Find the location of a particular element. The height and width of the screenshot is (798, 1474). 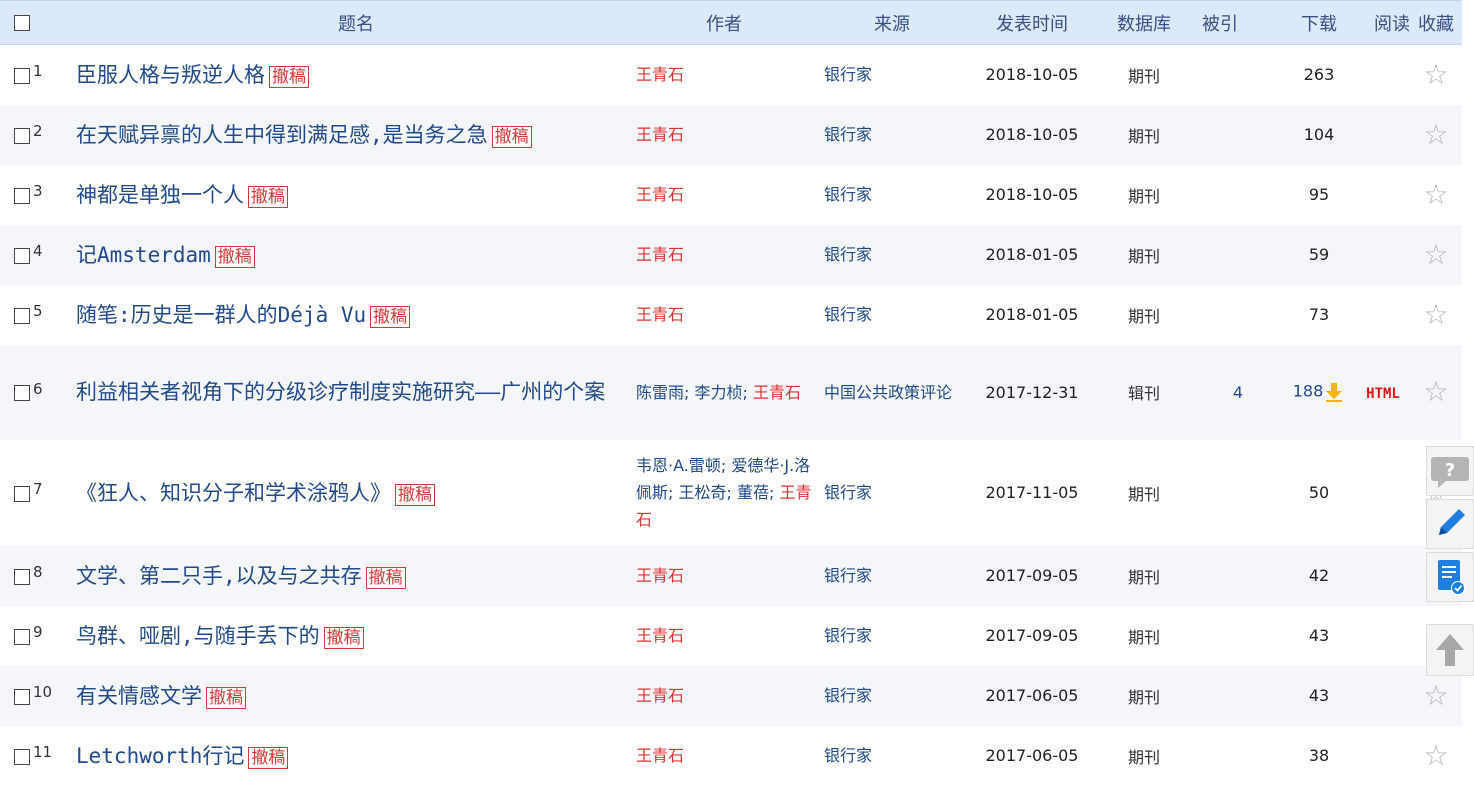

source-cell: 银行家 is located at coordinates (897, 636).